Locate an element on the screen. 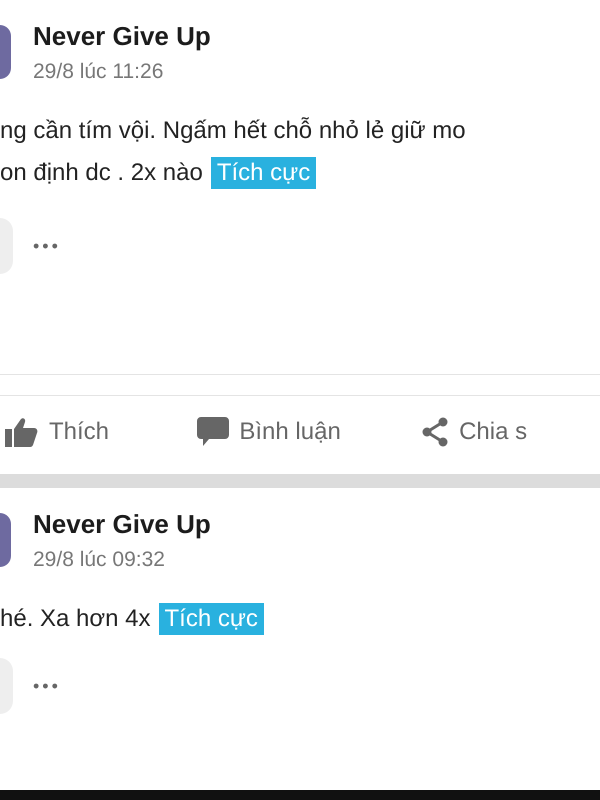 This screenshot has height=800, width=600. post-text: on định dc . 2x nào is located at coordinates (101, 173).